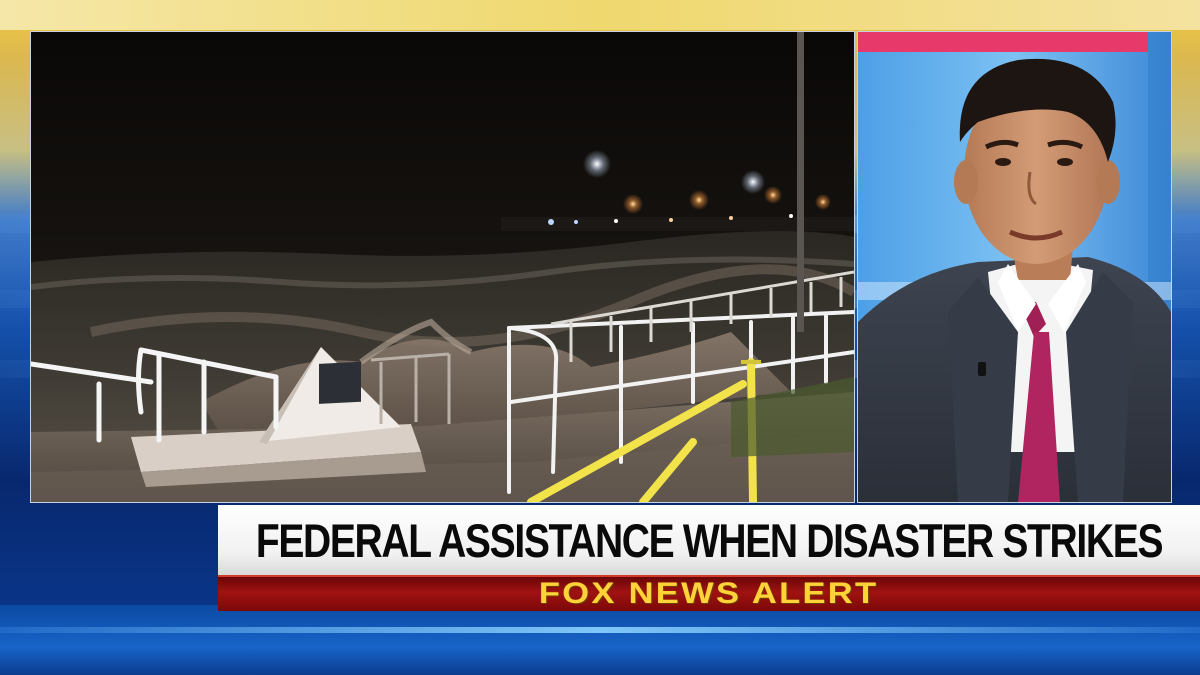 This screenshot has width=1200, height=675. I want to click on background-top-strip, so click(600, 15).